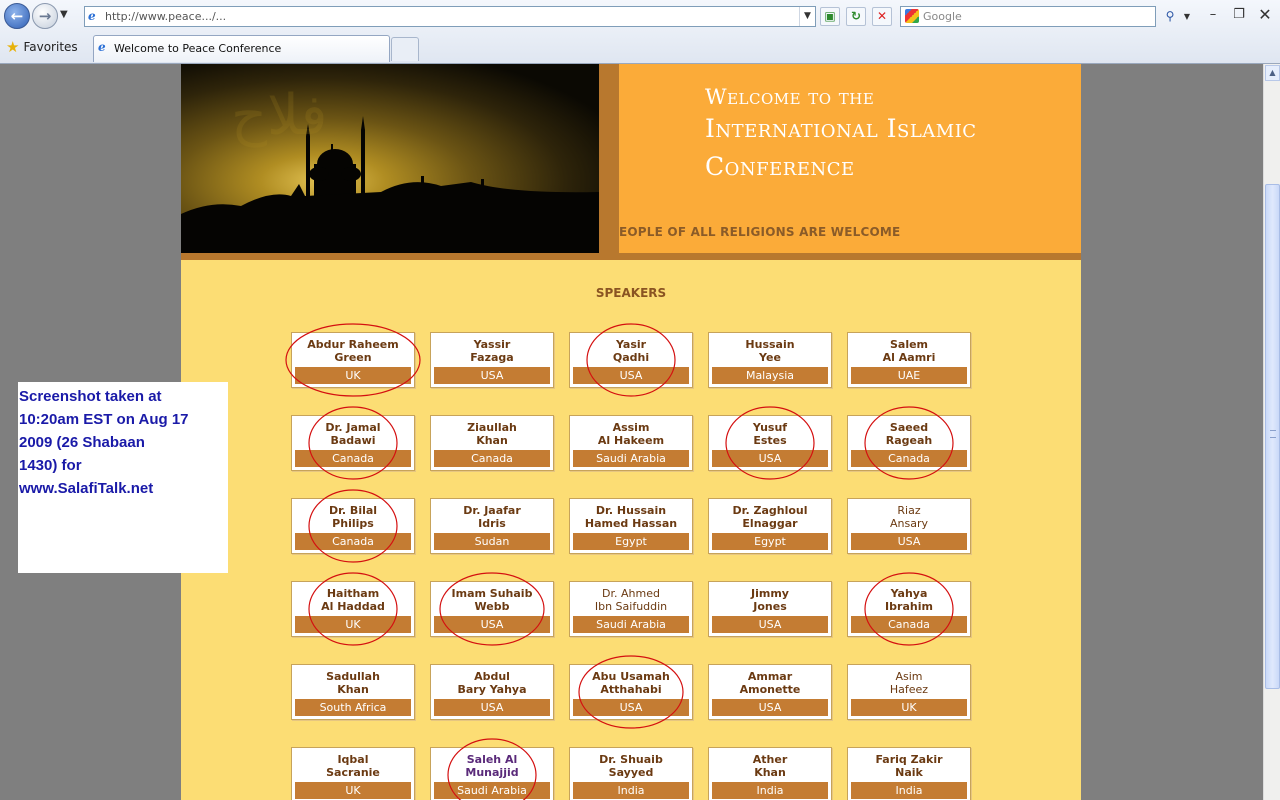 This screenshot has width=1280, height=800. What do you see at coordinates (241, 48) in the screenshot?
I see `browser-tab-active: e Welcome to Peace Conference` at bounding box center [241, 48].